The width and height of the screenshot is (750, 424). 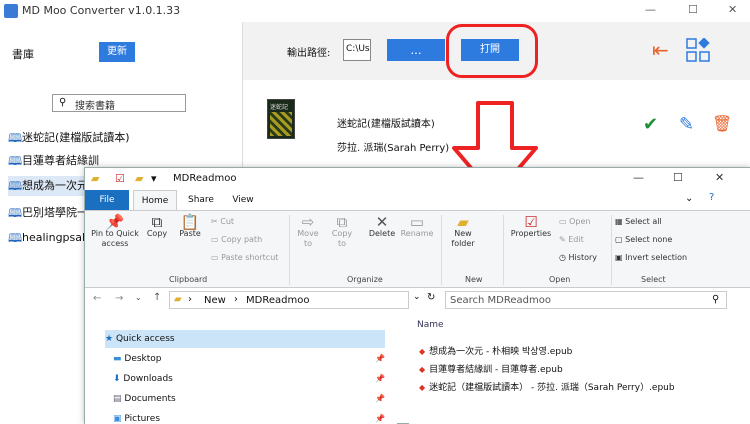 What do you see at coordinates (417, 179) in the screenshot?
I see `explorer-titlebar: ▰ ☑ ▰ ▾ MDReadmoo — ☐ ✕` at bounding box center [417, 179].